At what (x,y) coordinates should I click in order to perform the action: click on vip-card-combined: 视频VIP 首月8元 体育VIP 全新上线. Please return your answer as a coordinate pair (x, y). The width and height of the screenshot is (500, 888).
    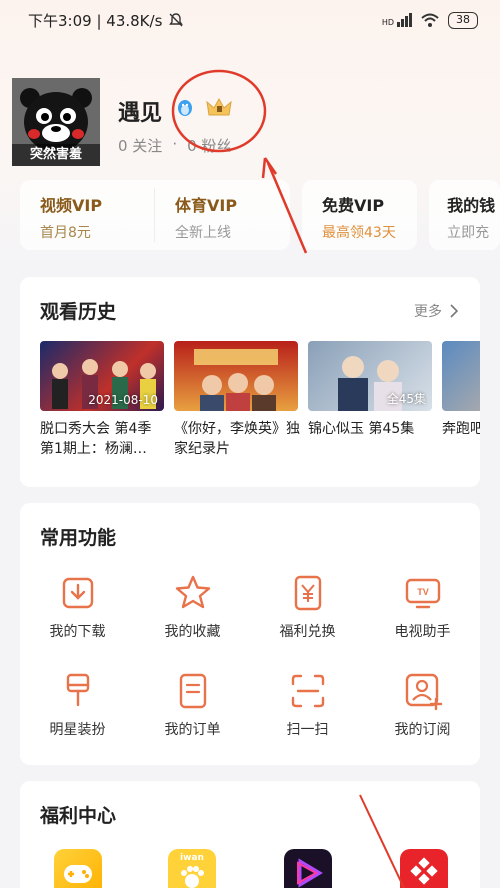
    Looking at the image, I should click on (155, 215).